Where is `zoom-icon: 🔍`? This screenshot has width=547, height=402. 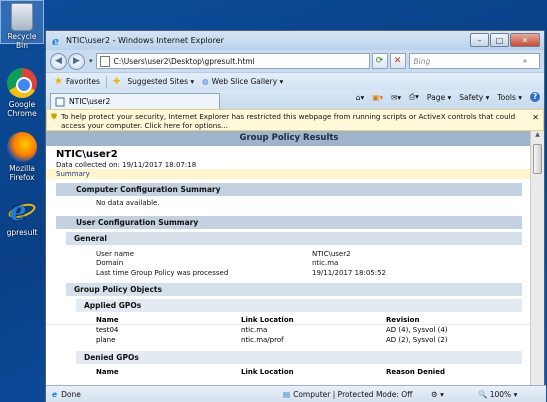 zoom-icon: 🔍 is located at coordinates (483, 394).